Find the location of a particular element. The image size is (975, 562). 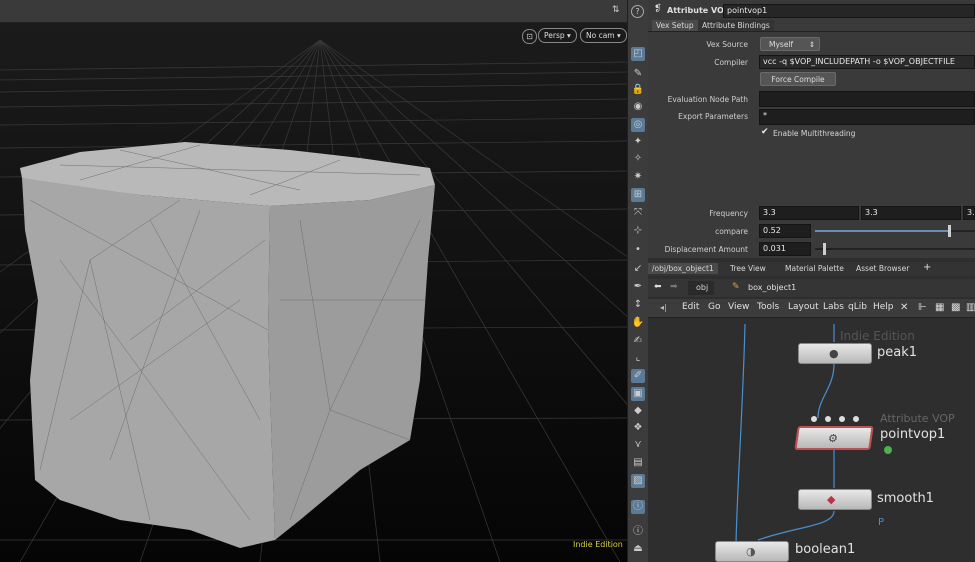

eval-node-path-label: Evaluation Node Path is located at coordinates (707, 99).